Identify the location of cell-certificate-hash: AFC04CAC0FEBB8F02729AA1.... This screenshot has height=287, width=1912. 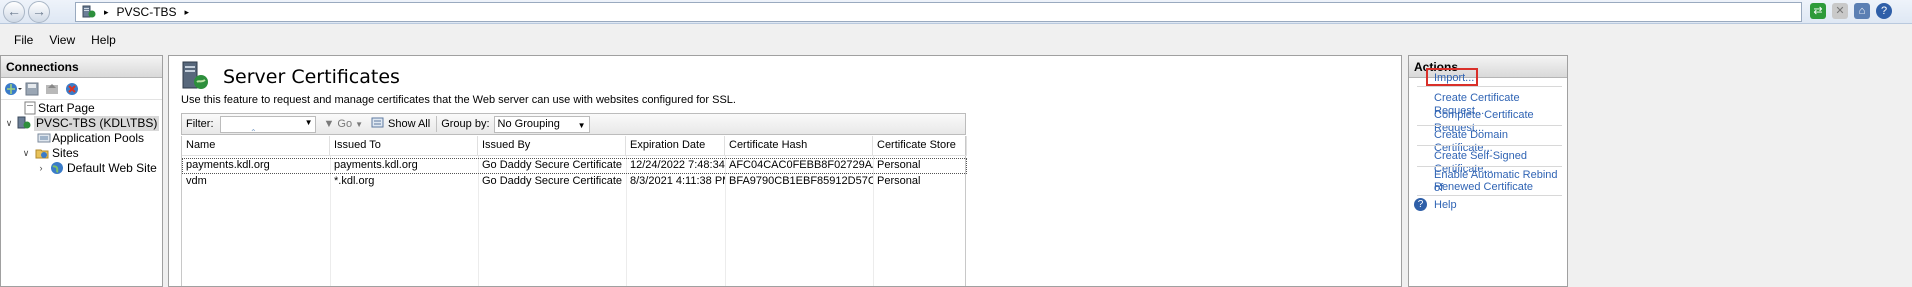
(801, 165).